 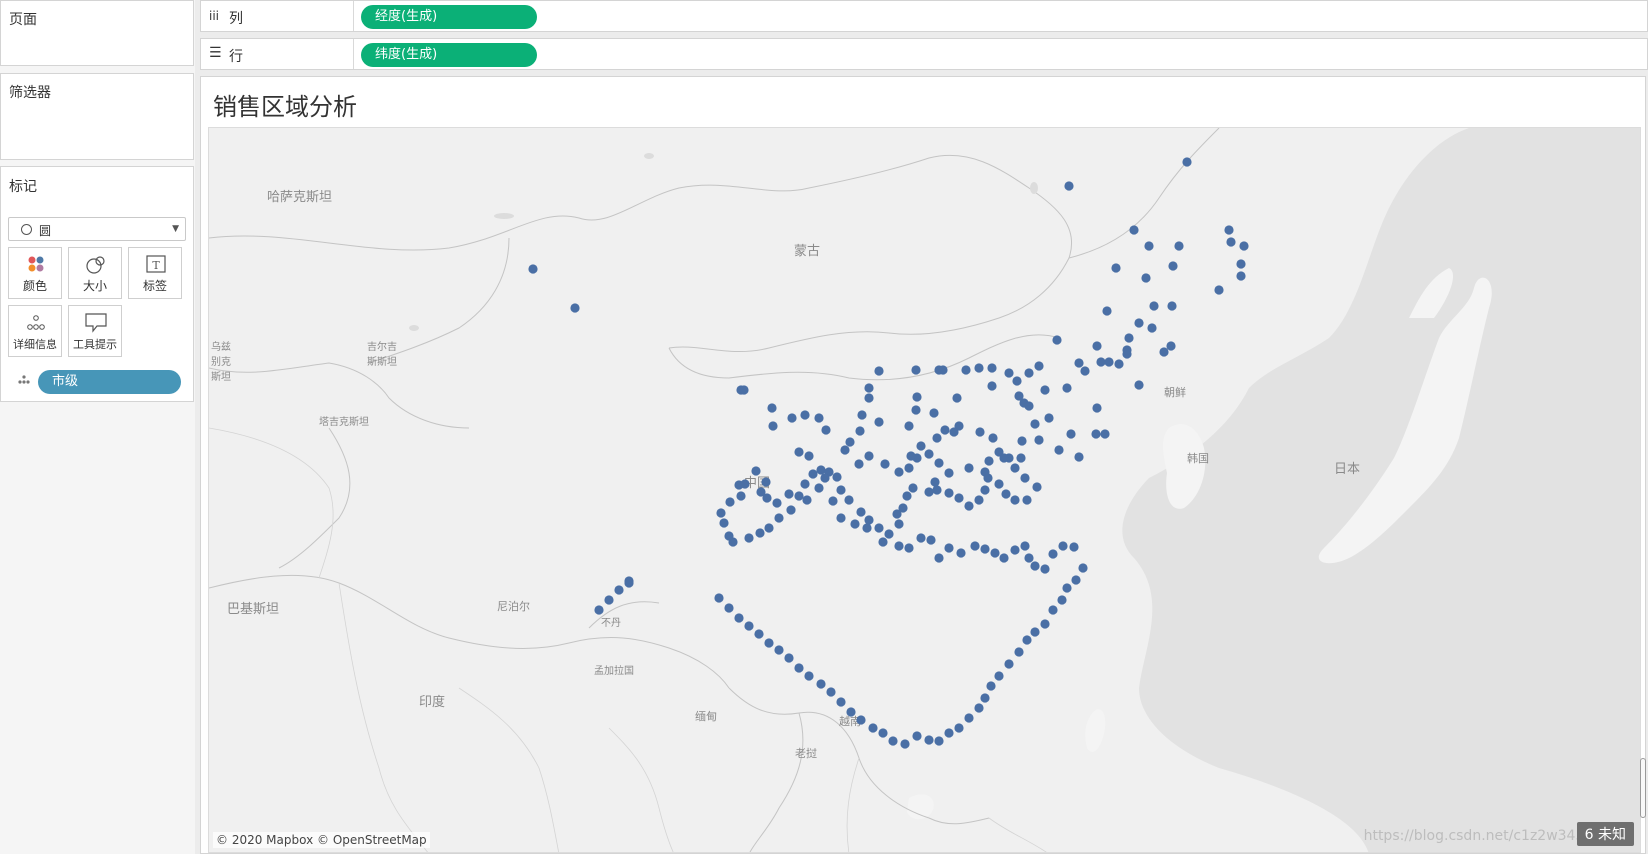 I want to click on tooltip-tile: 工具提示, so click(x=95, y=331).